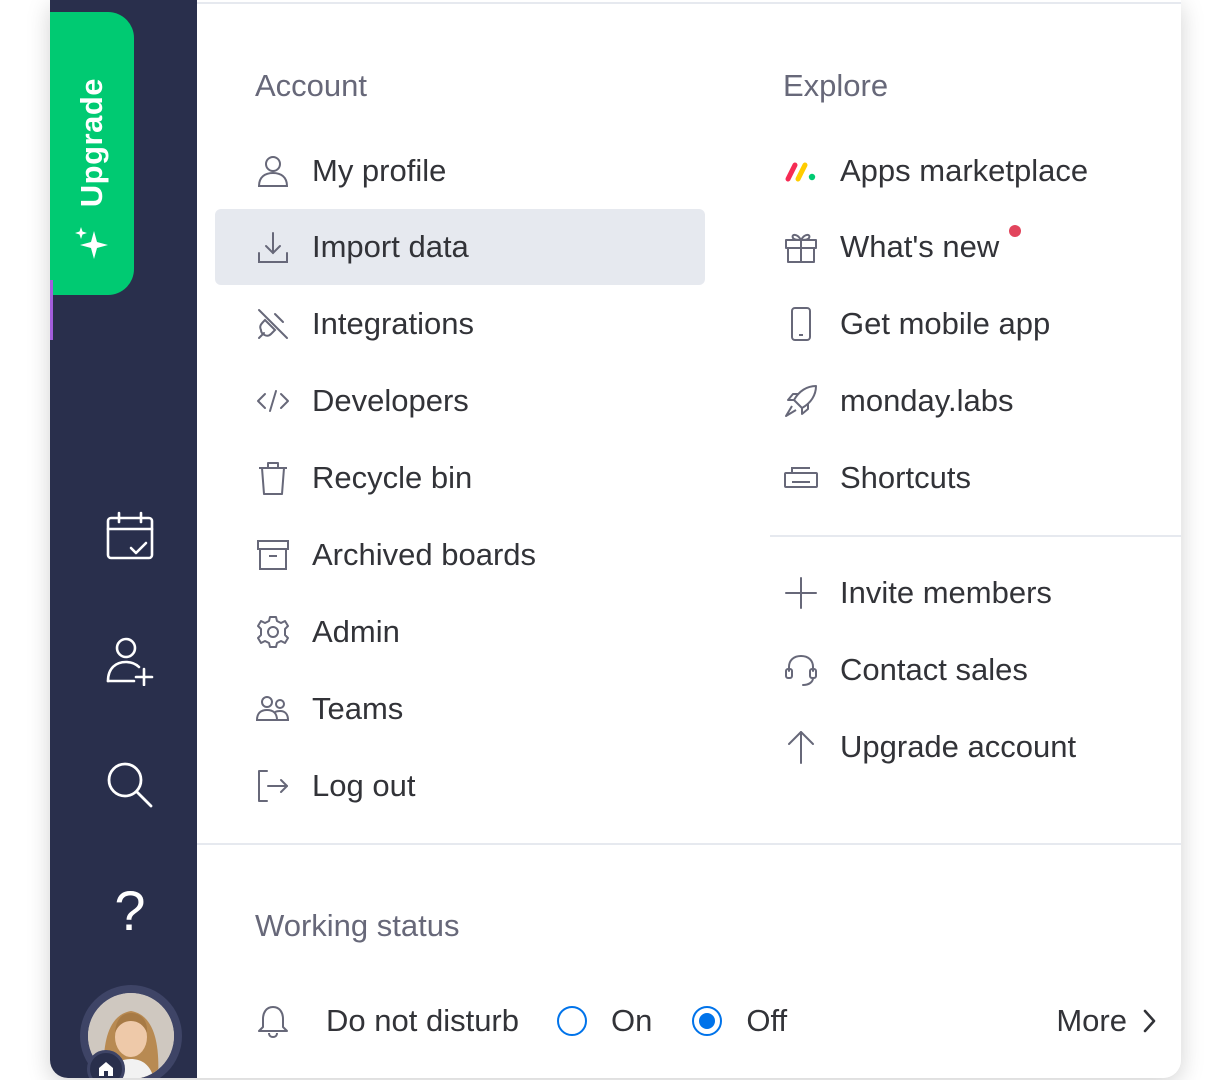 This screenshot has height=1080, width=1231. I want to click on gear-icon, so click(273, 632).